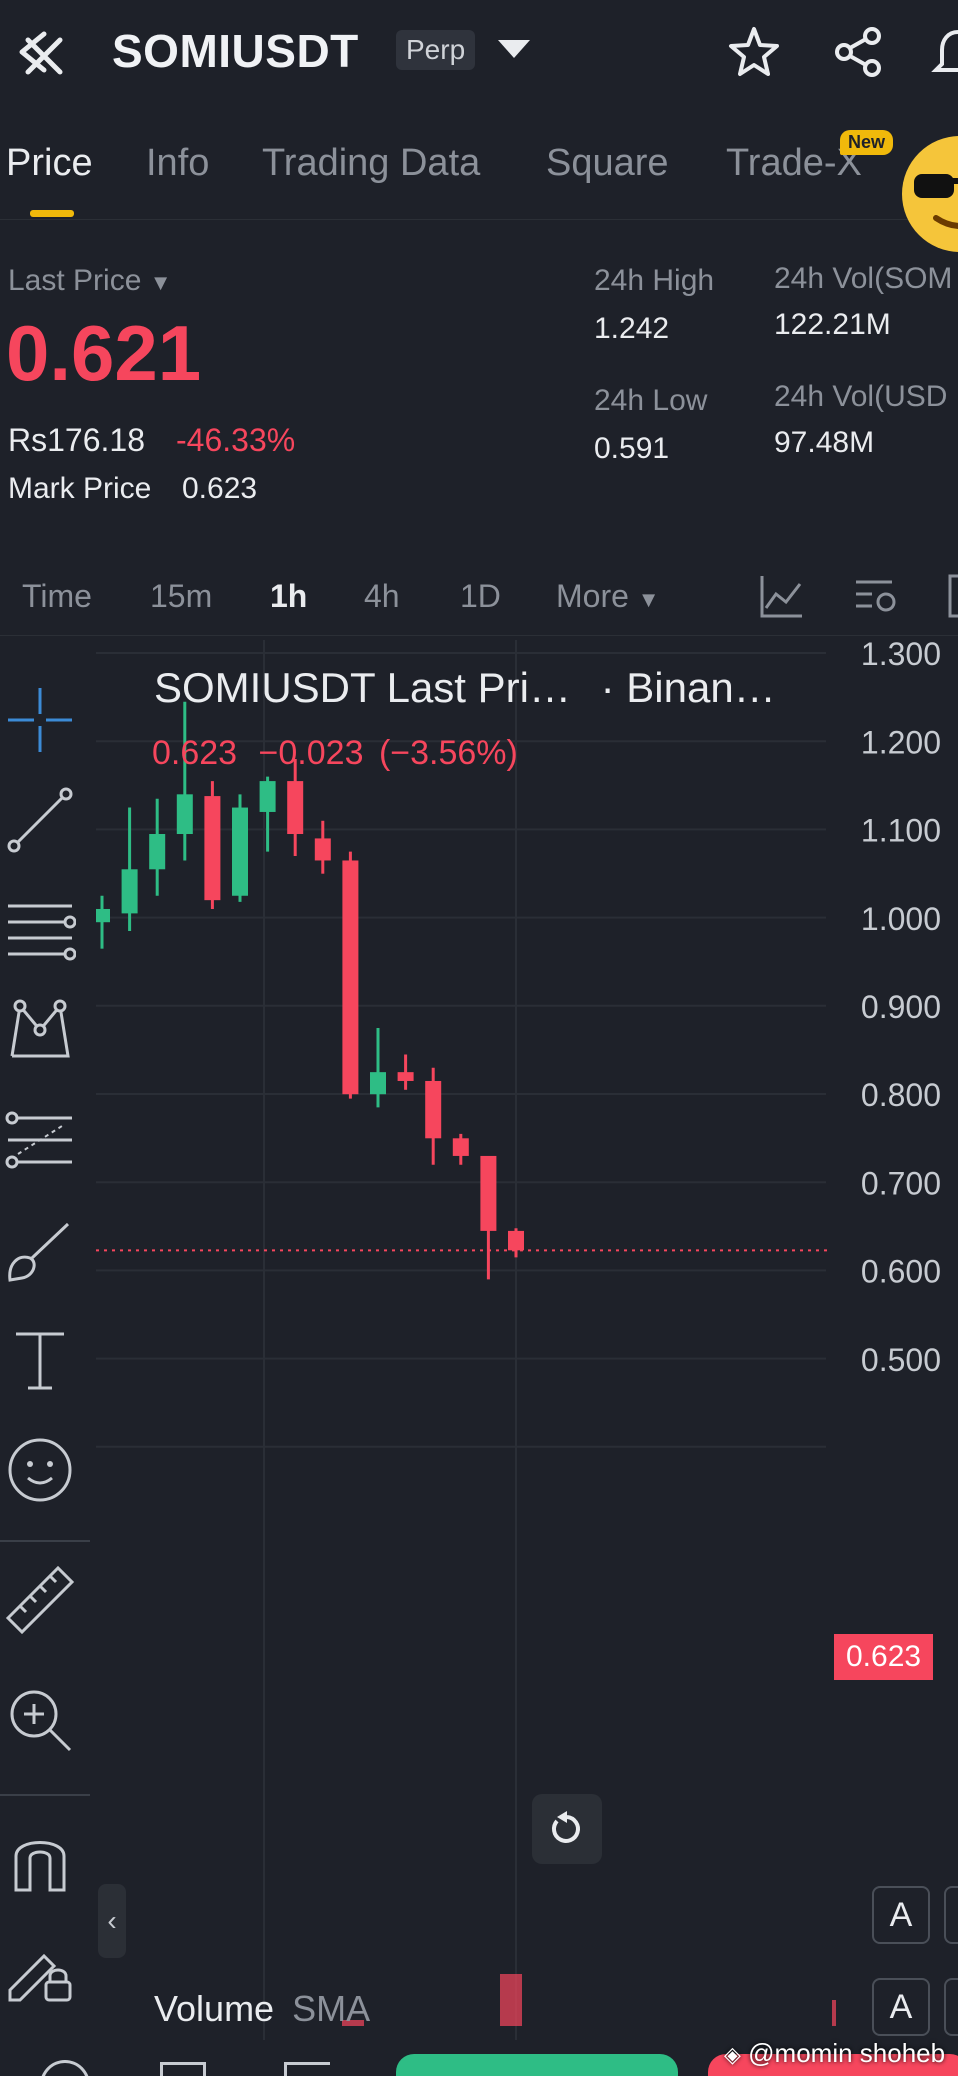 Image resolution: width=958 pixels, height=2076 pixels. I want to click on auto-scale-button-2: A, so click(901, 2007).